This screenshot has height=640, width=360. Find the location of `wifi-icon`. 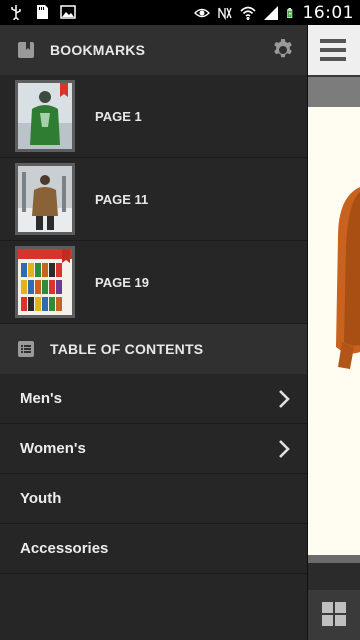

wifi-icon is located at coordinates (247, 13).